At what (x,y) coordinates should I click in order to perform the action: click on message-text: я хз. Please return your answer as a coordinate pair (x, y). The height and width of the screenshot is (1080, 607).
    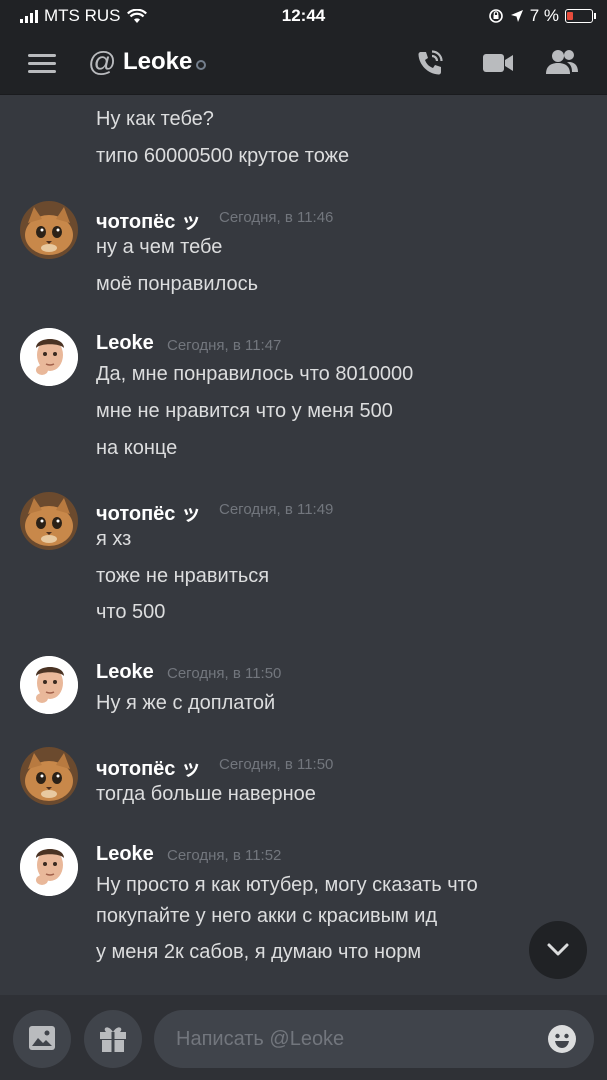
    Looking at the image, I should click on (114, 539).